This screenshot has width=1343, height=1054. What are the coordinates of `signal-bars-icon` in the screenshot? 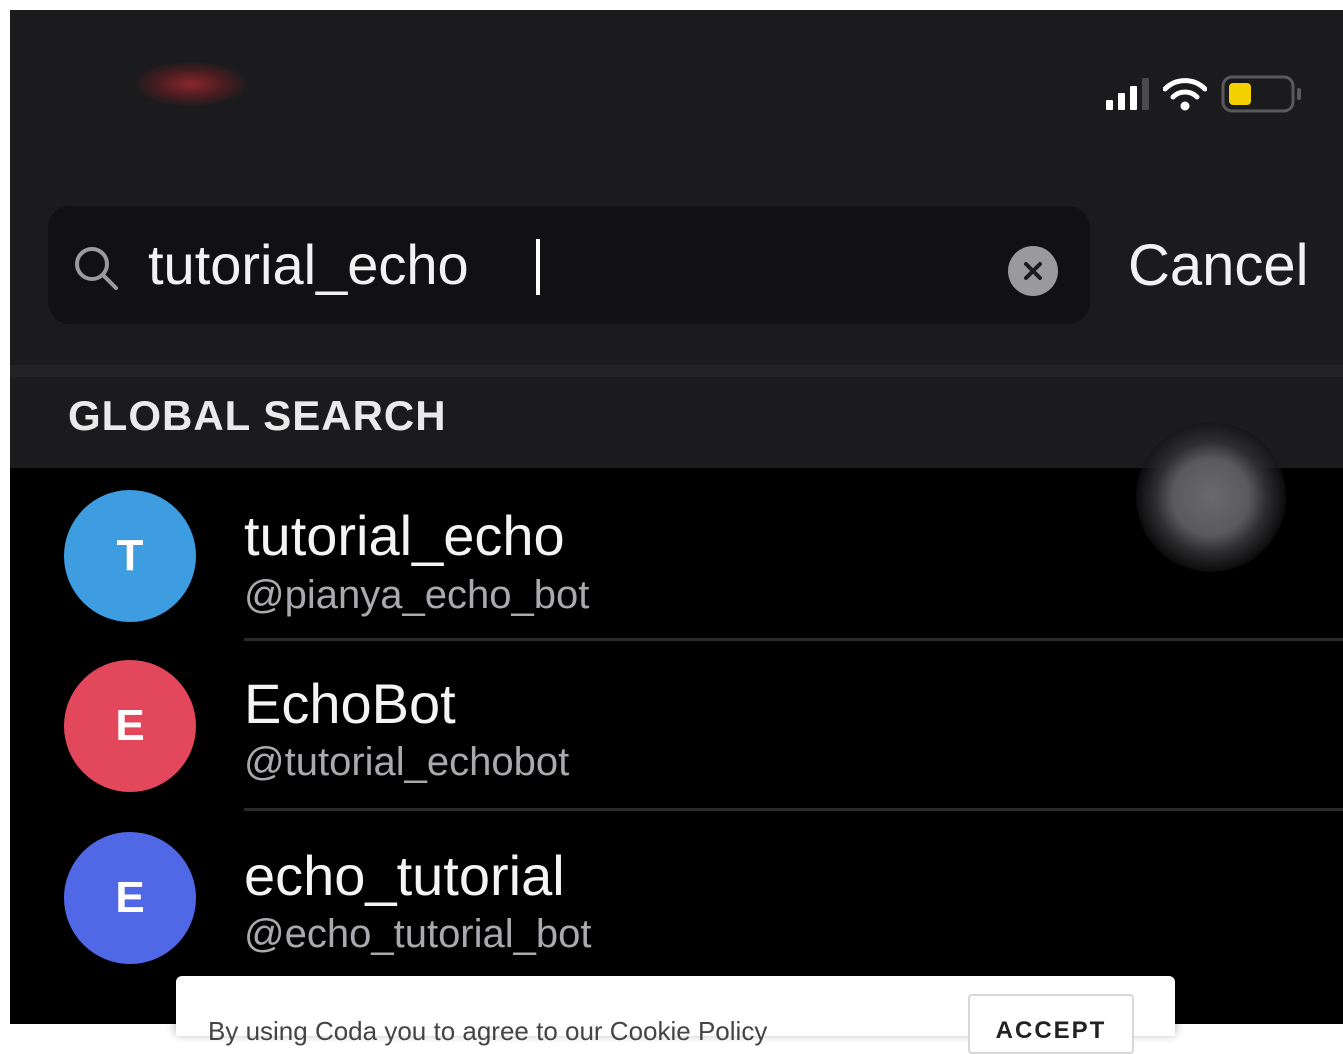 It's located at (1127, 94).